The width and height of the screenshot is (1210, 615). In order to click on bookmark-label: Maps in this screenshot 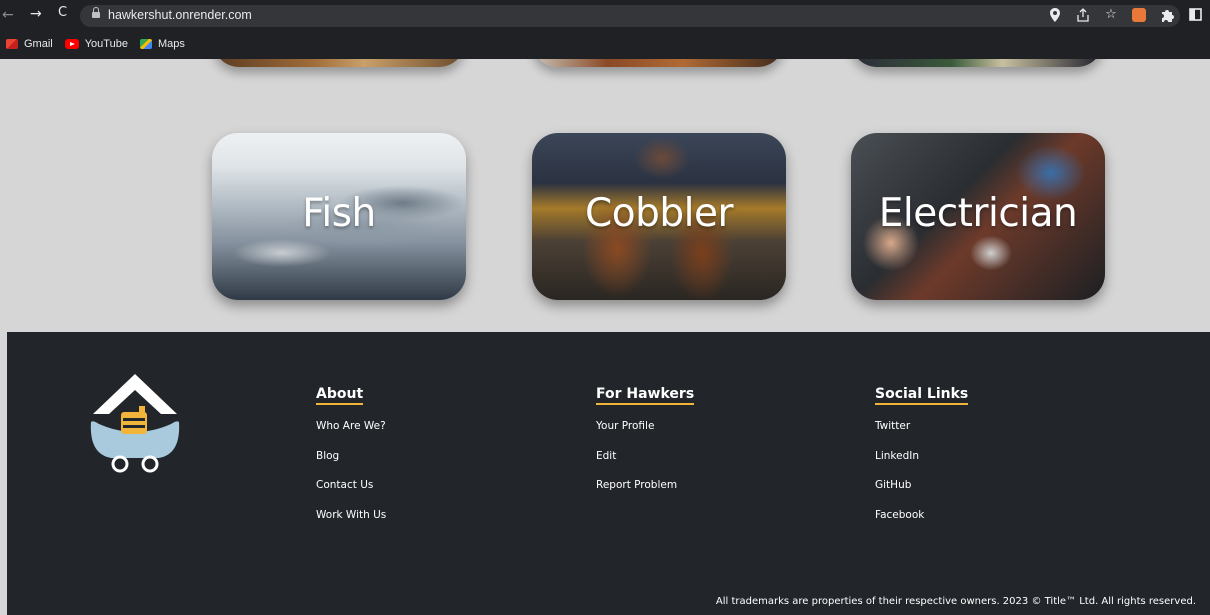, I will do `click(171, 44)`.